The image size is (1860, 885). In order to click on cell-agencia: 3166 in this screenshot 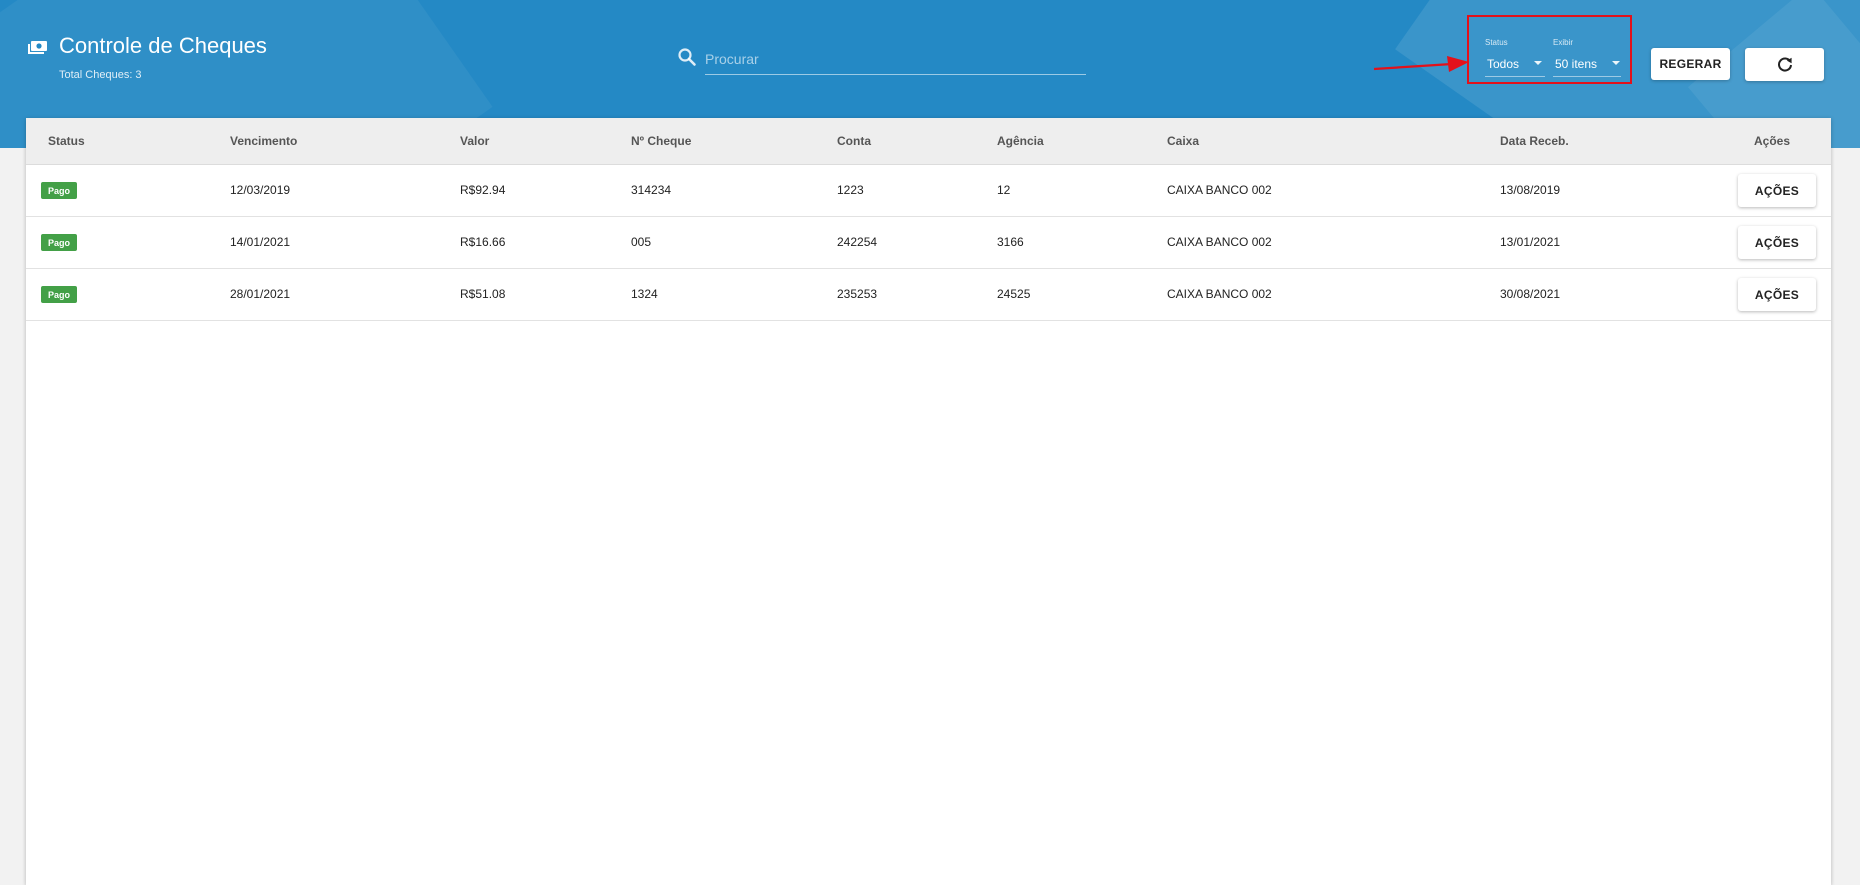, I will do `click(1010, 242)`.